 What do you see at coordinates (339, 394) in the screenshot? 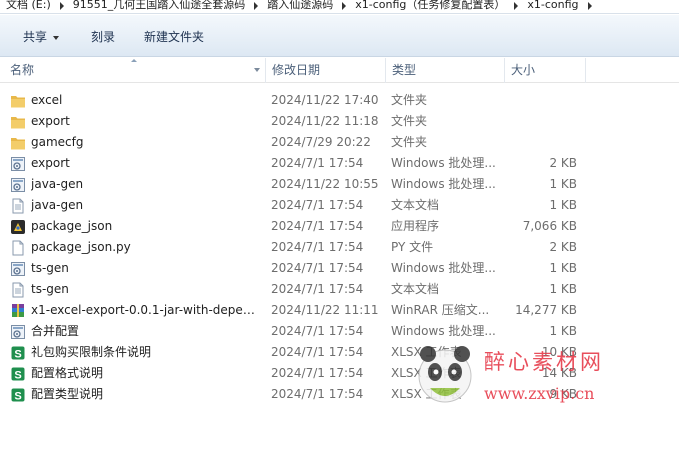
I see `file-row: S 配置类型说明 2024/7/1 17:54 XLSX 工作表 9 KB` at bounding box center [339, 394].